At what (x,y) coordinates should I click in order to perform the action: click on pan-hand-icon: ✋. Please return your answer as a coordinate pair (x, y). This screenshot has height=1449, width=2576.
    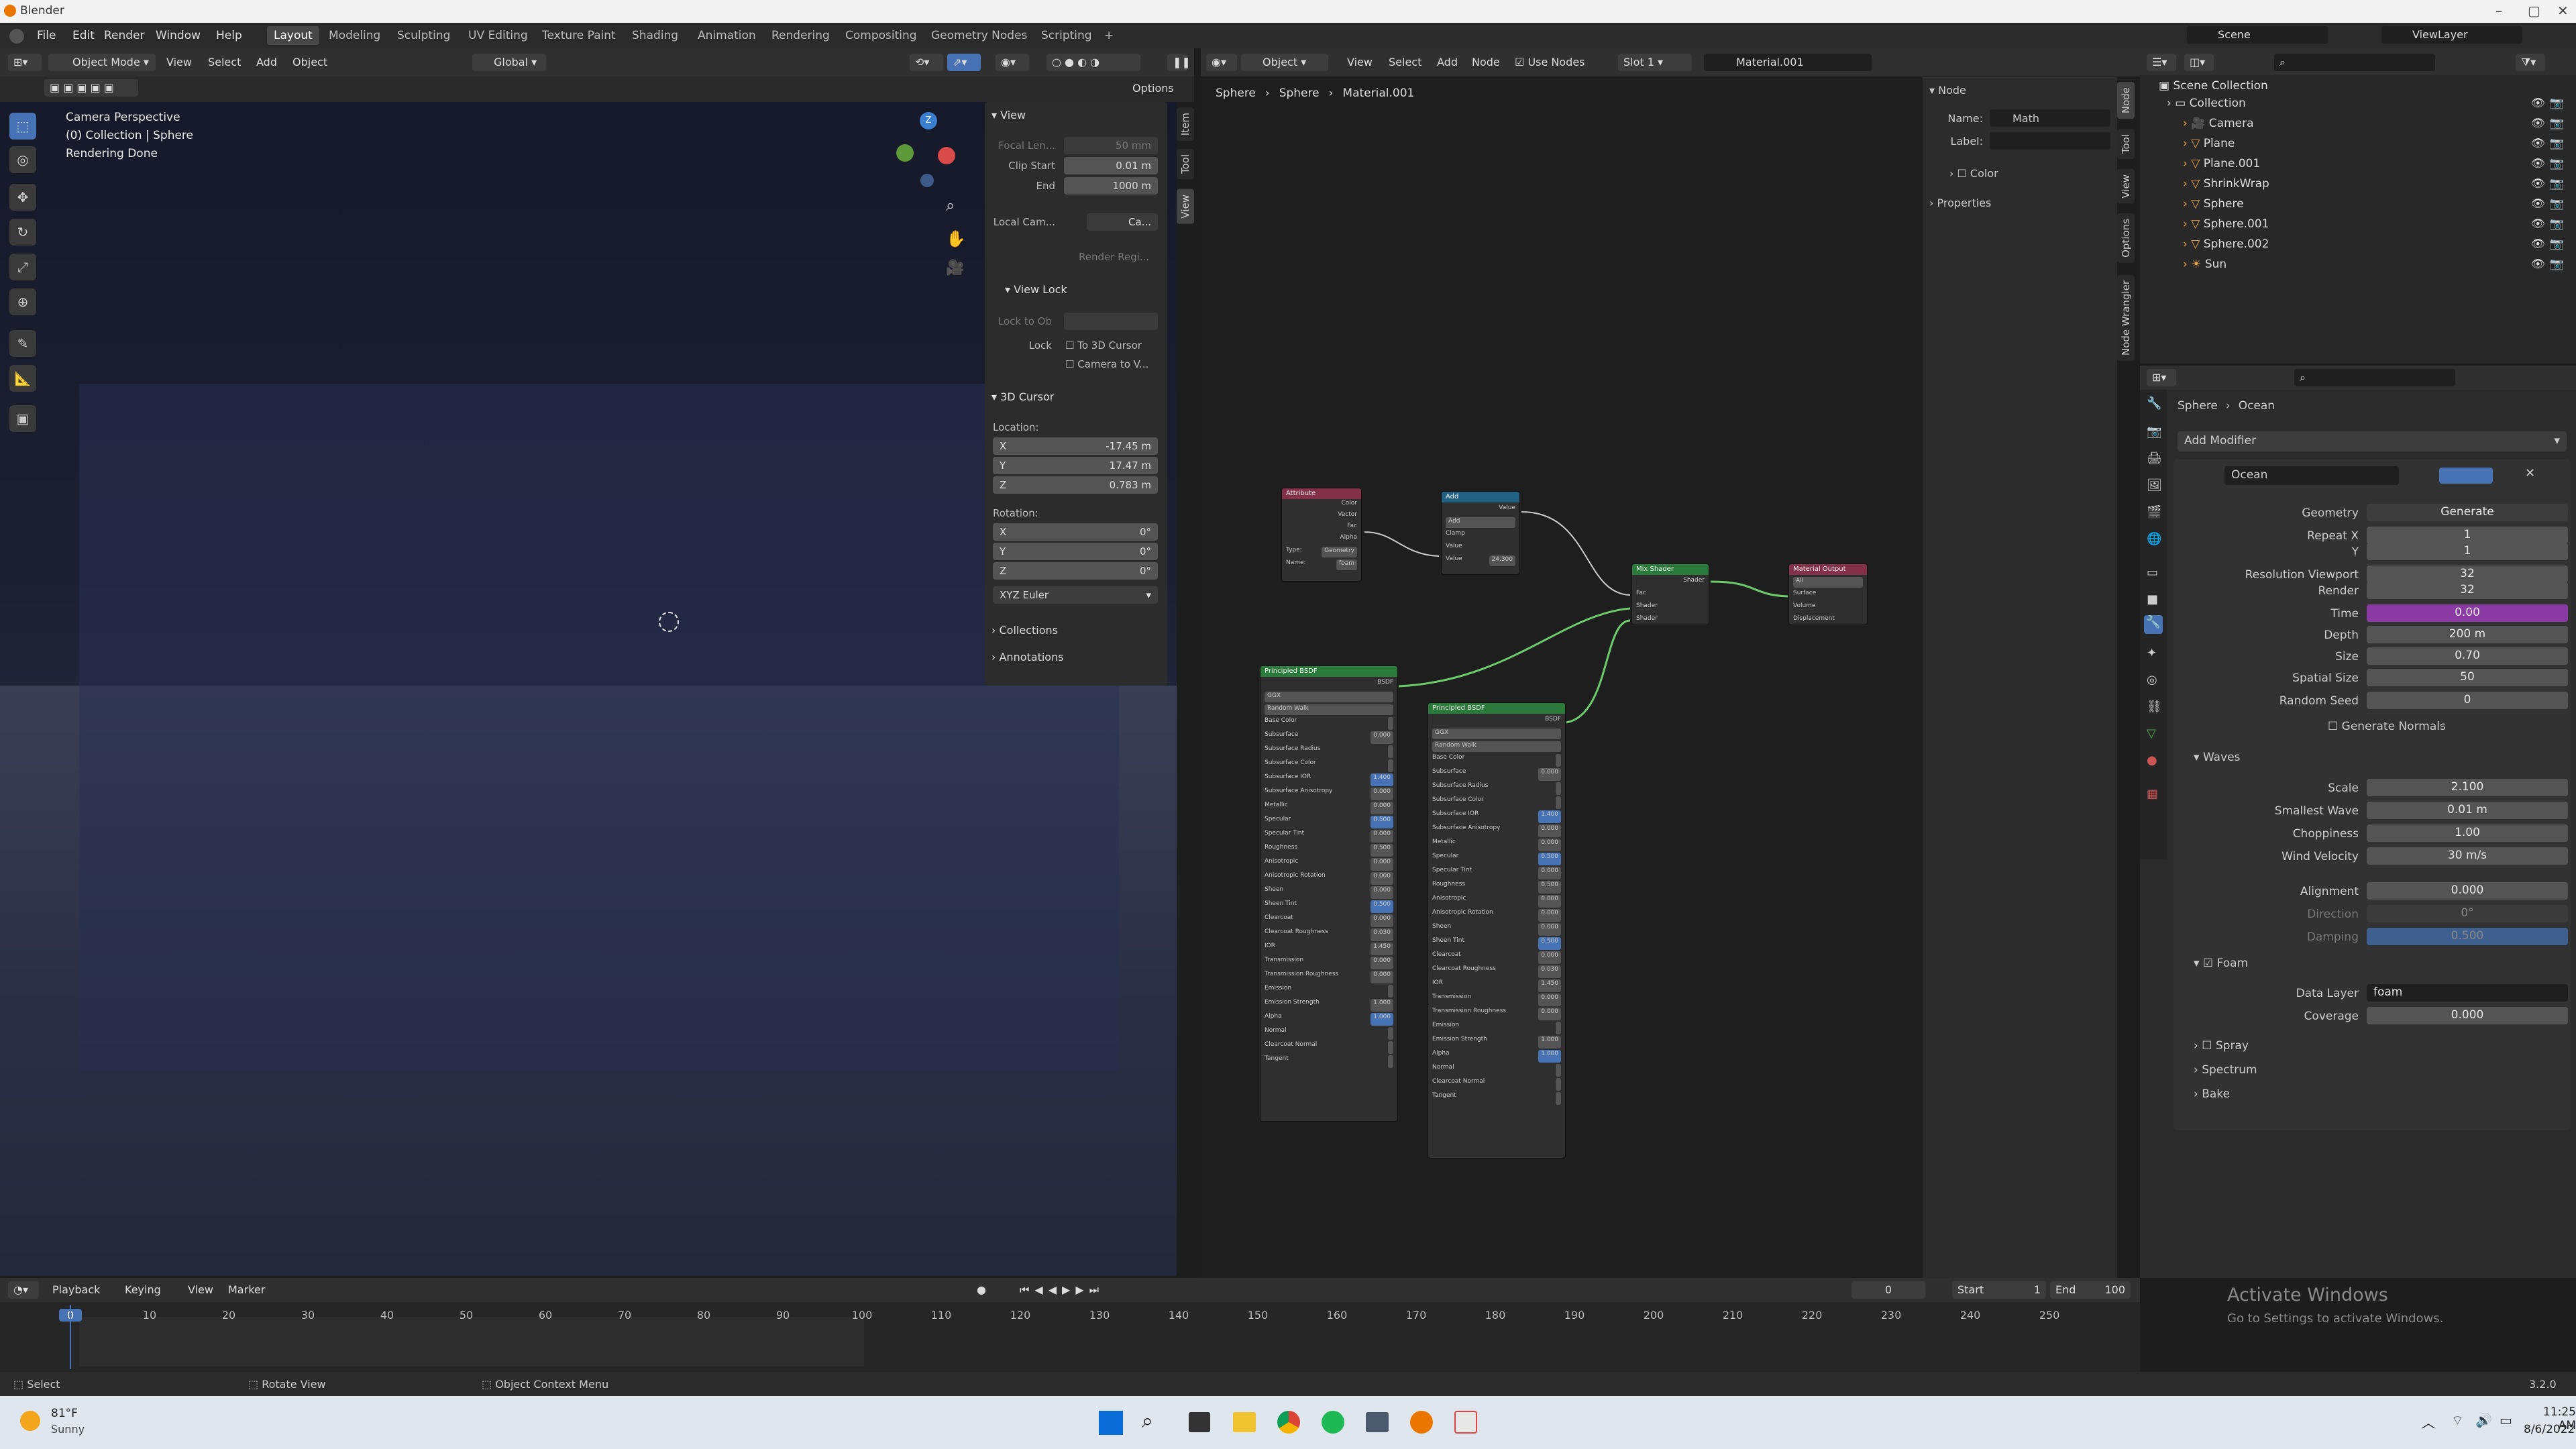
    Looking at the image, I should click on (956, 238).